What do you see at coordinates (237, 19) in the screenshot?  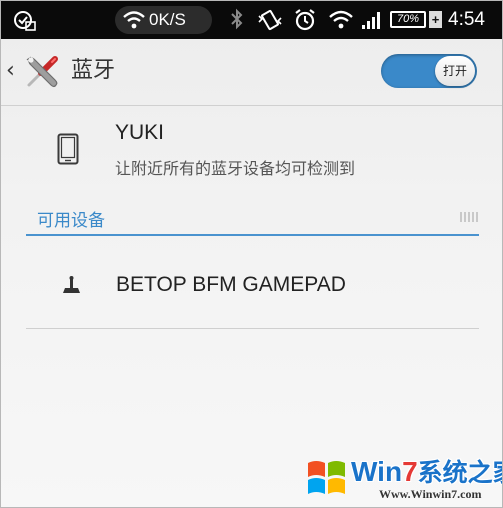 I see `bluetooth-icon` at bounding box center [237, 19].